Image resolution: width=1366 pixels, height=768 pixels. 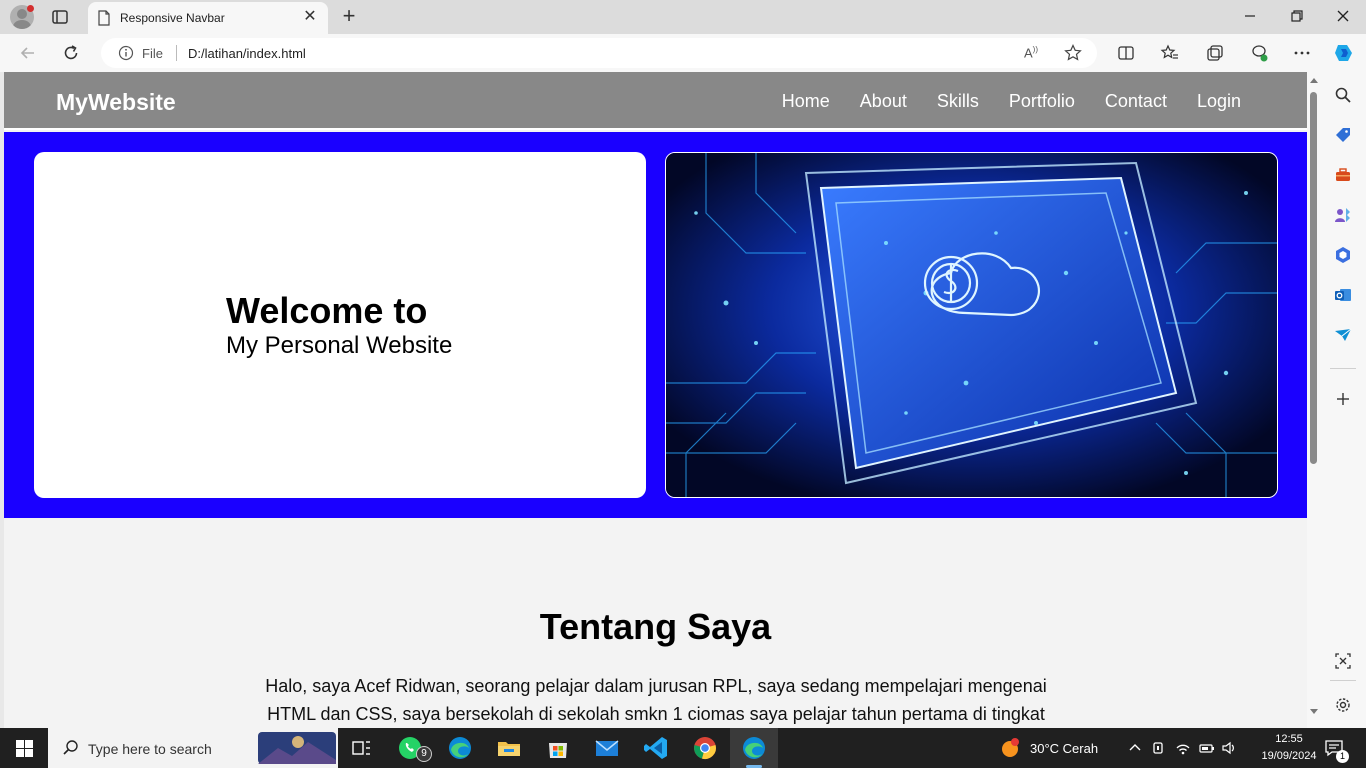 What do you see at coordinates (1314, 80) in the screenshot?
I see `scroll-up-arrow-icon` at bounding box center [1314, 80].